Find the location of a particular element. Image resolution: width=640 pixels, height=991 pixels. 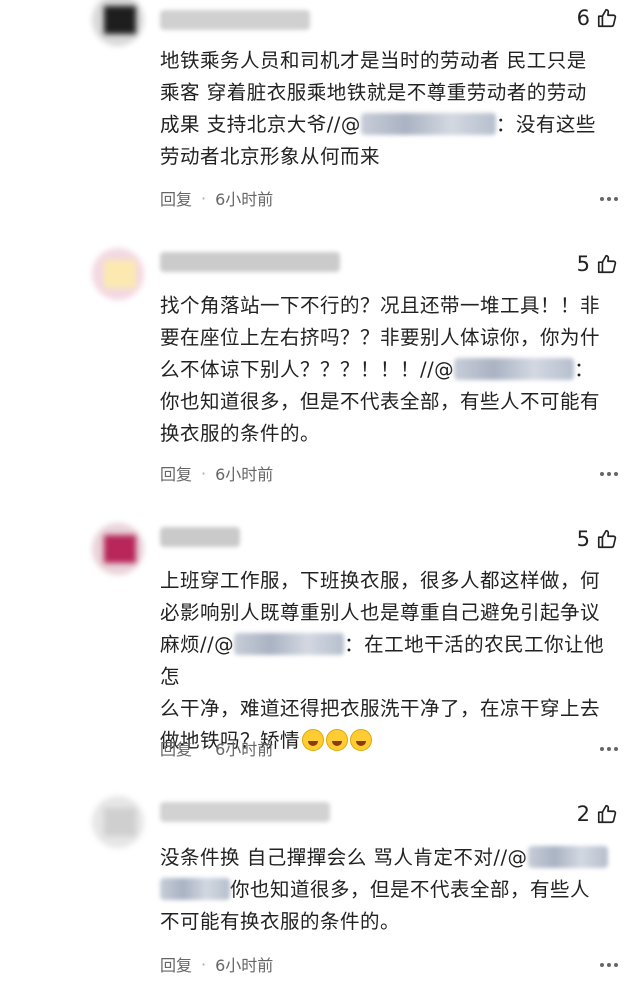

like-button: 2 is located at coordinates (597, 814).